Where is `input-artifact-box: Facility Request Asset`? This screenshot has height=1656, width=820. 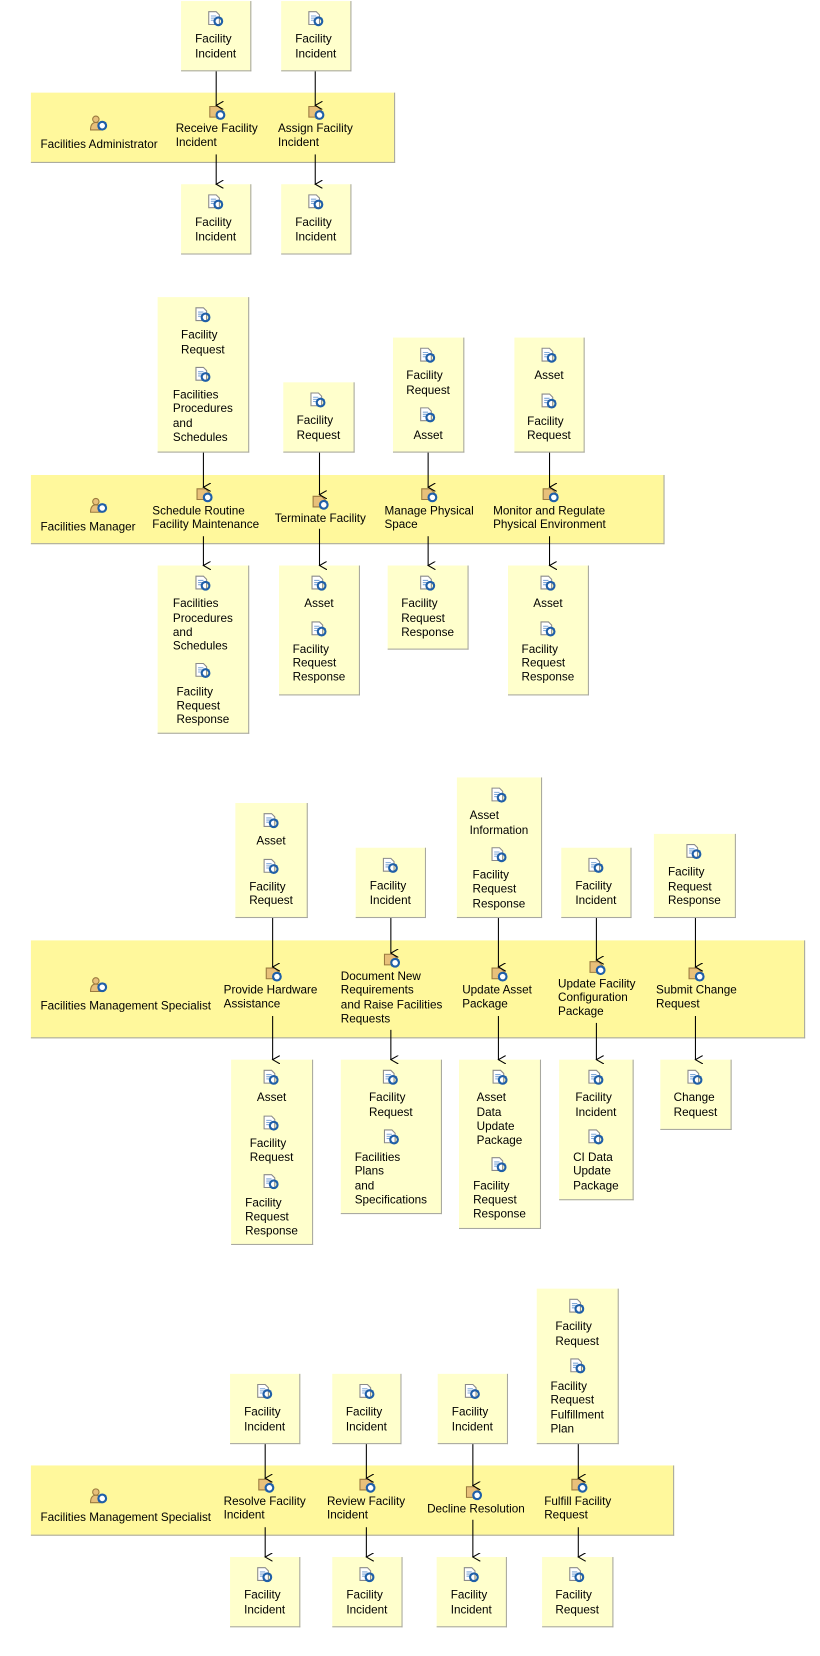
input-artifact-box: Facility Request Asset is located at coordinates (428, 395).